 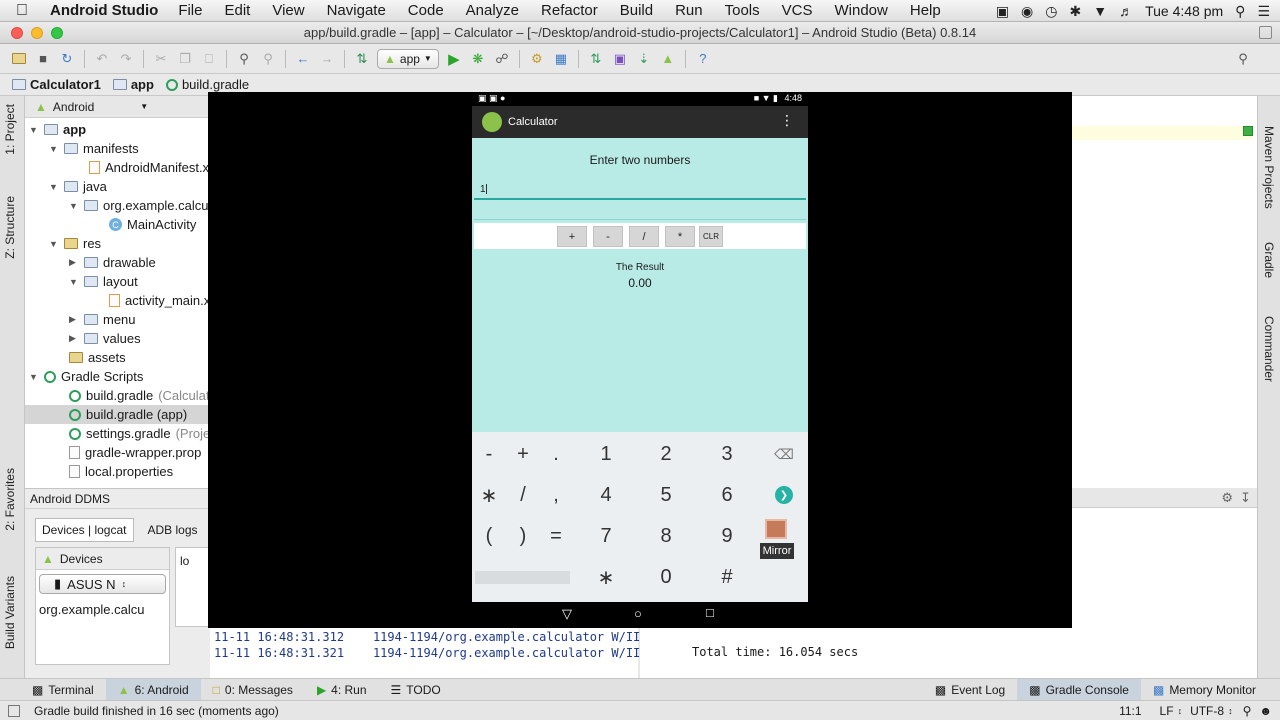 I want to click on key-1: 1, so click(x=606, y=454).